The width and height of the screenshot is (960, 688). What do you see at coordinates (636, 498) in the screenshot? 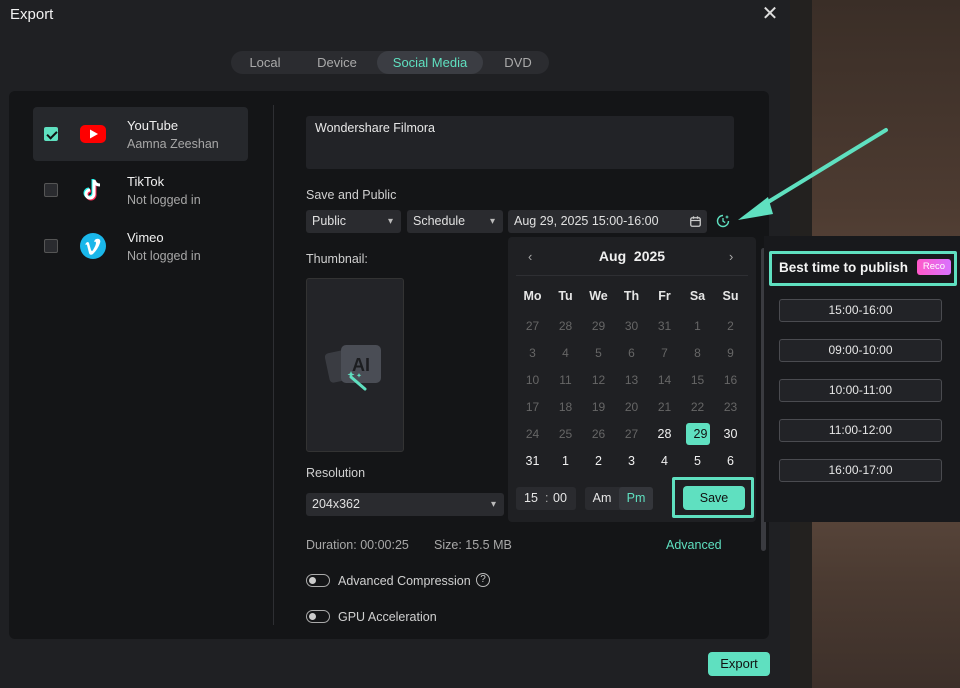
I see `pm-option: Pm` at bounding box center [636, 498].